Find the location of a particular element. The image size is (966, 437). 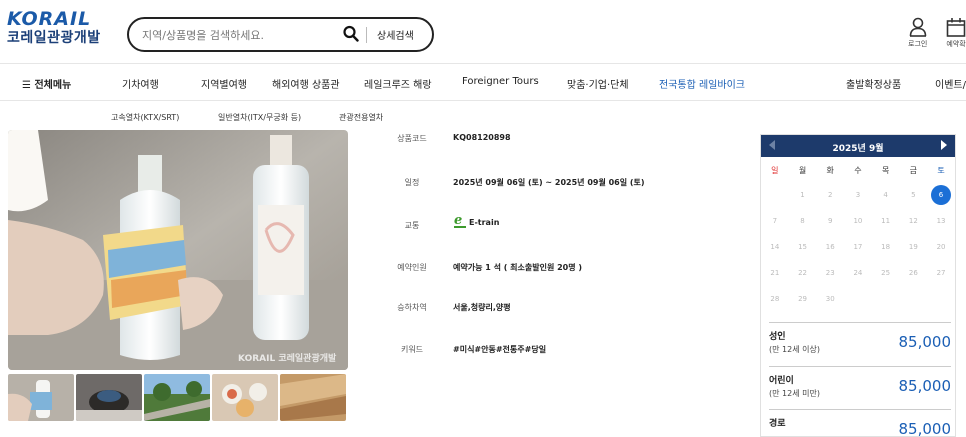

weekday-mon: 월 is located at coordinates (802, 170).